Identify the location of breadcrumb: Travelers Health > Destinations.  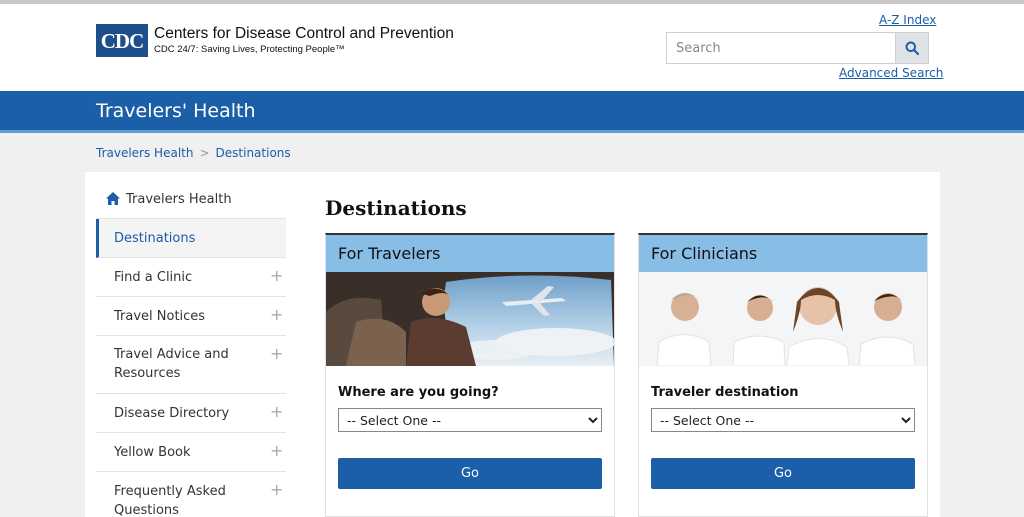
(193, 153).